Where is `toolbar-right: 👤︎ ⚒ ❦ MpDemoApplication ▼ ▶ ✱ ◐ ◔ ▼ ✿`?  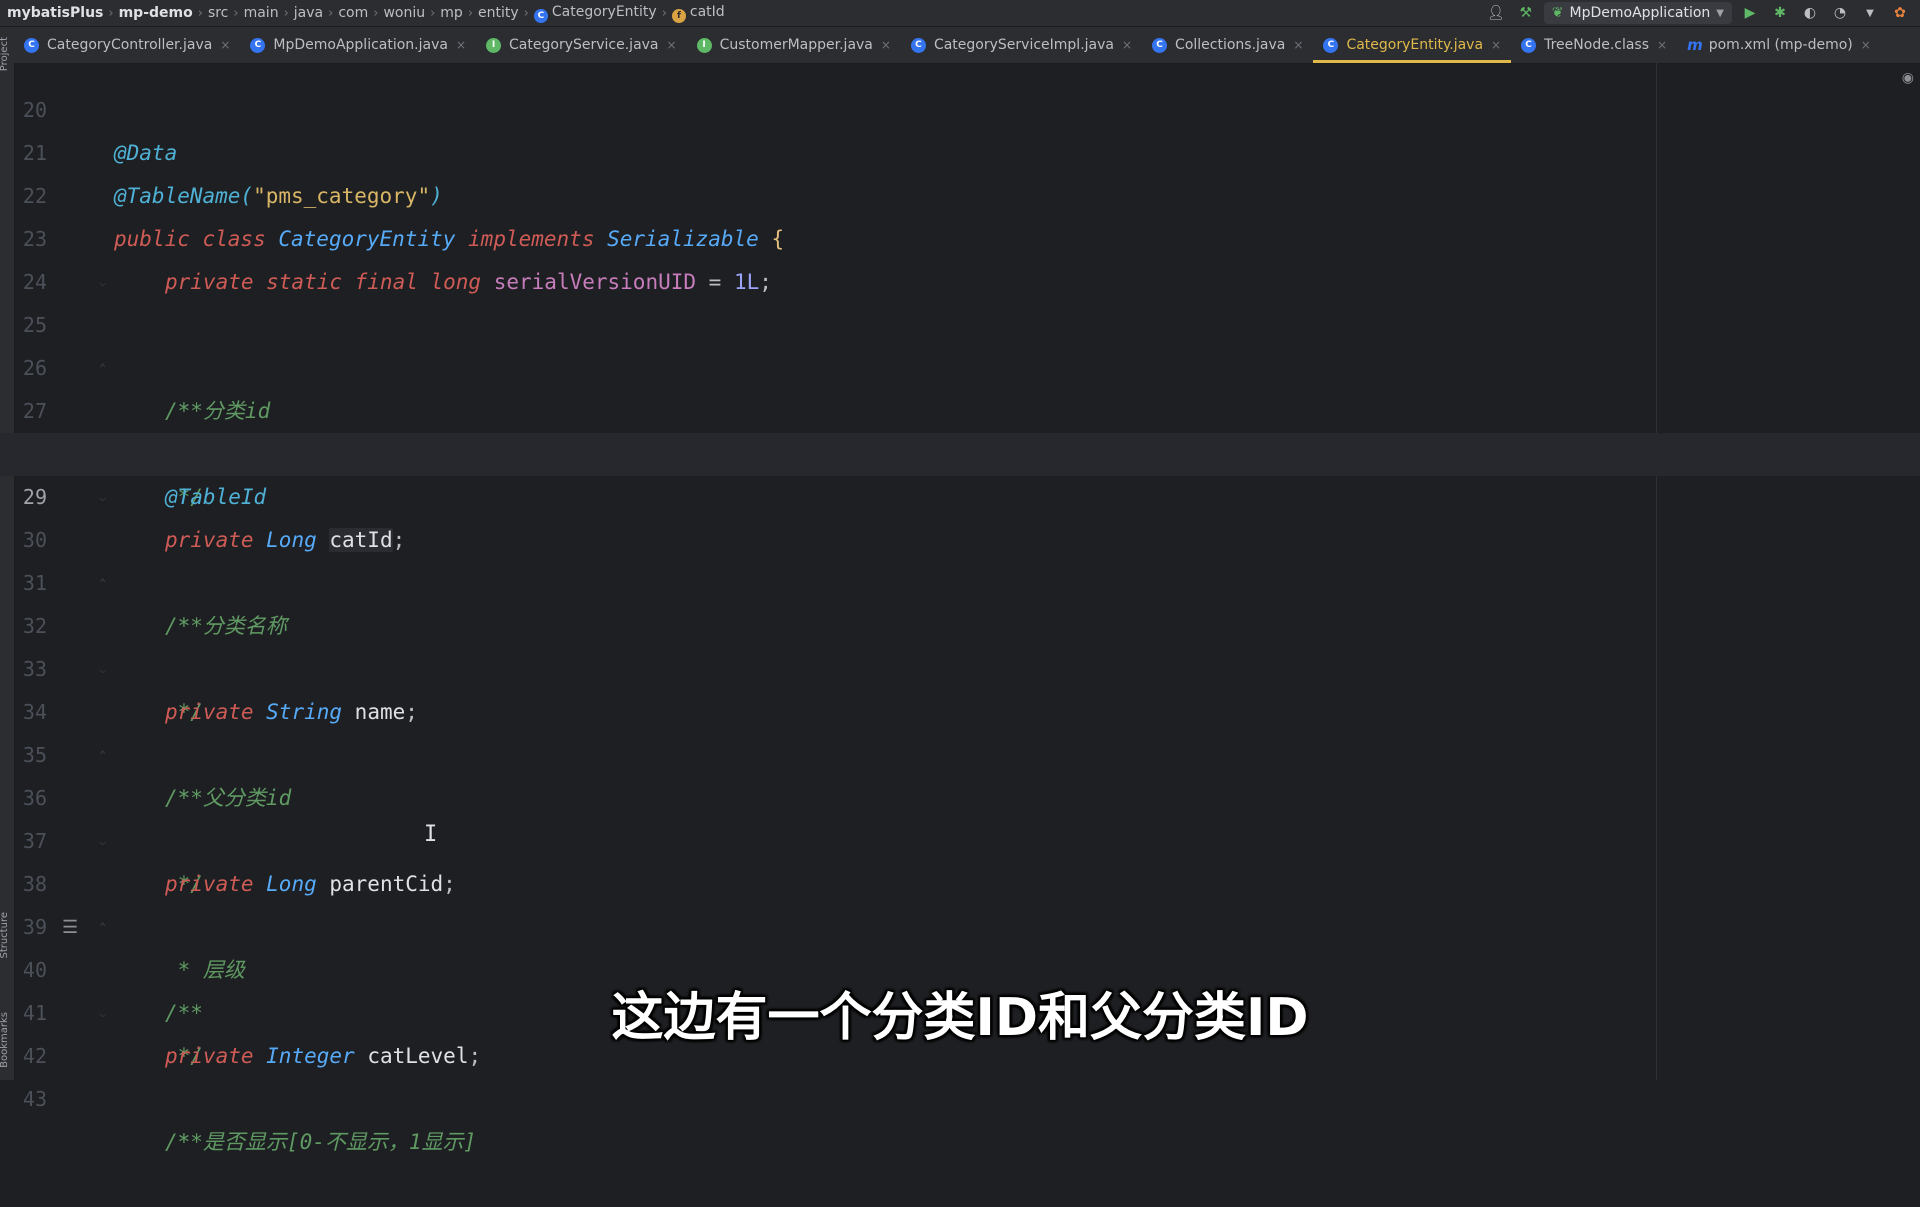 toolbar-right: 👤︎ ⚒ ❦ MpDemoApplication ▼ ▶ ✱ ◐ ◔ ▼ ✿ is located at coordinates (1702, 13).